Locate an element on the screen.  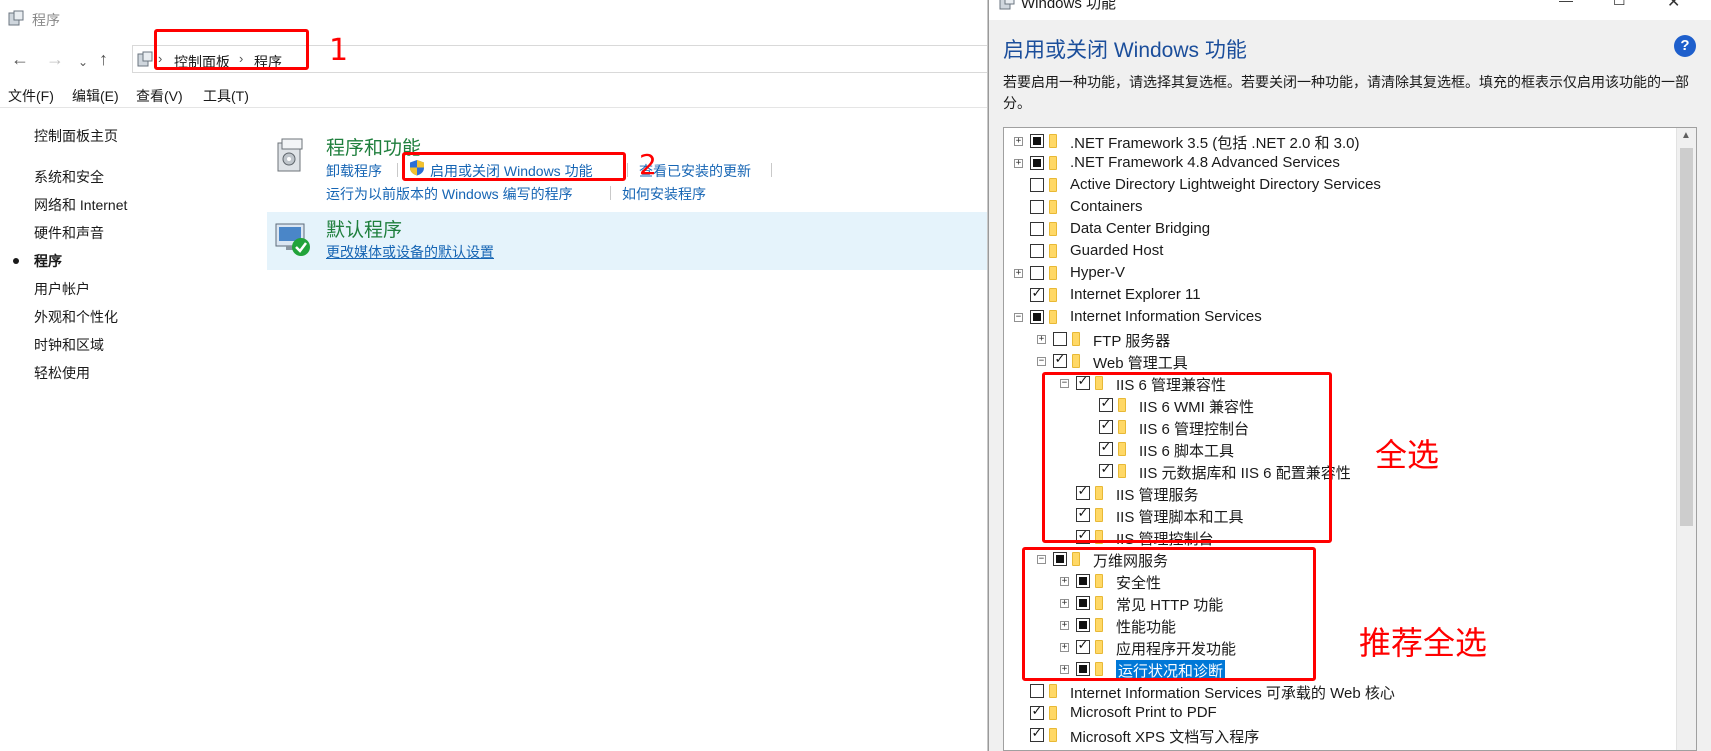
sidebar-item-hardware-sound: 硬件和声音 is located at coordinates (69, 233).